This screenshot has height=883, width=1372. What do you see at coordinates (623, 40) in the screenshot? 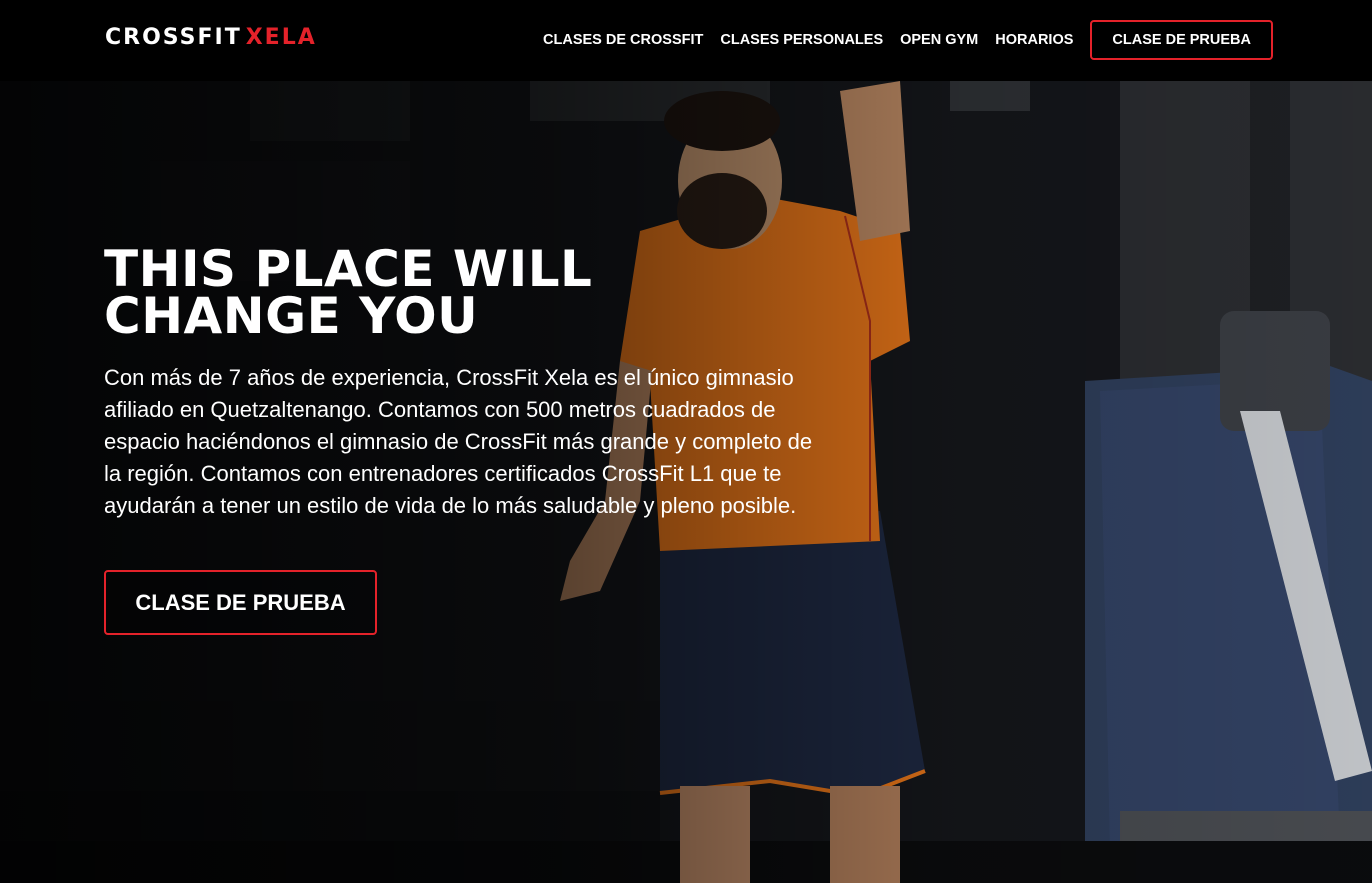
I see `nav-link-clases-de-crossfit: CLASES DE CROSSFIT` at bounding box center [623, 40].